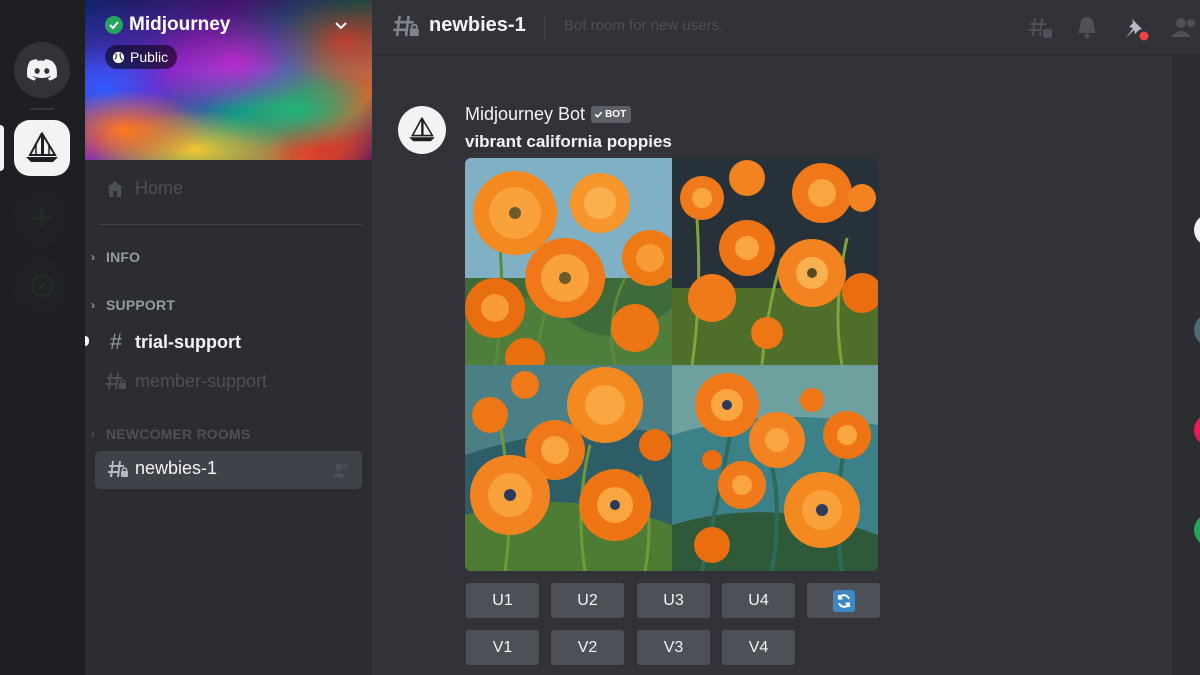 This screenshot has width=1200, height=675. I want to click on variation-button-4: V4, so click(758, 647).